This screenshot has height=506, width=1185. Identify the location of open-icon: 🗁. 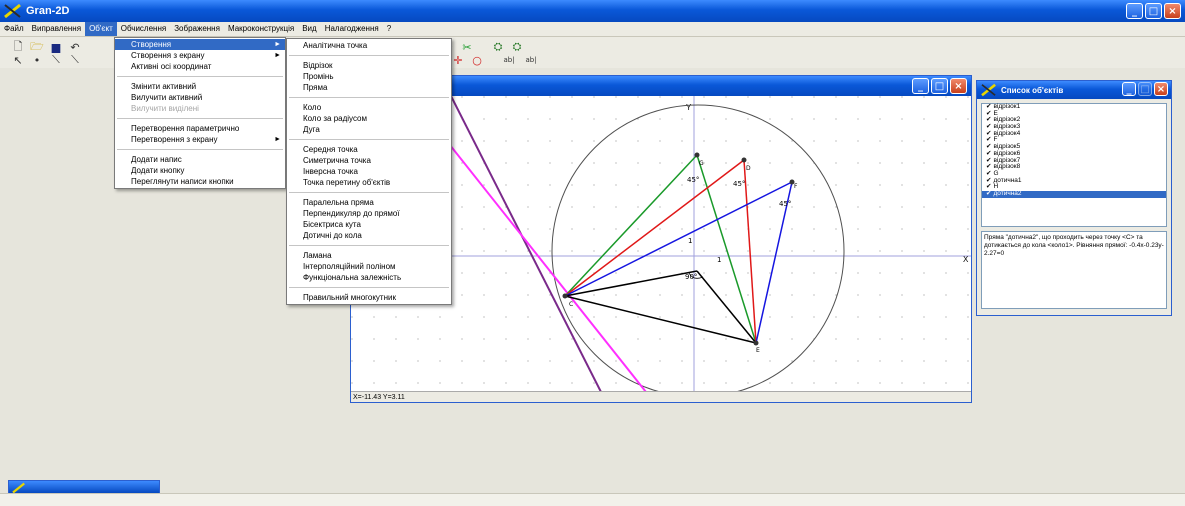
(37, 47).